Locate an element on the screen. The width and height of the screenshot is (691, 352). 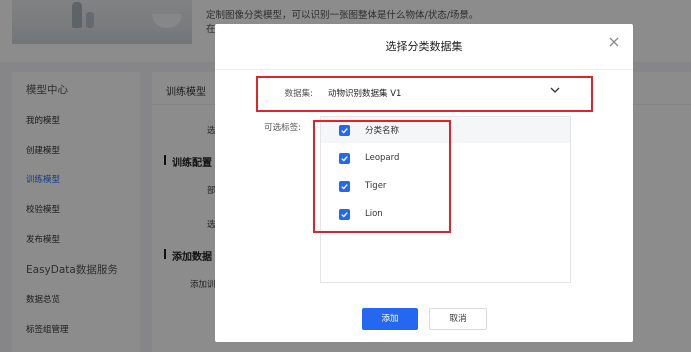
chevron-down-icon is located at coordinates (555, 90).